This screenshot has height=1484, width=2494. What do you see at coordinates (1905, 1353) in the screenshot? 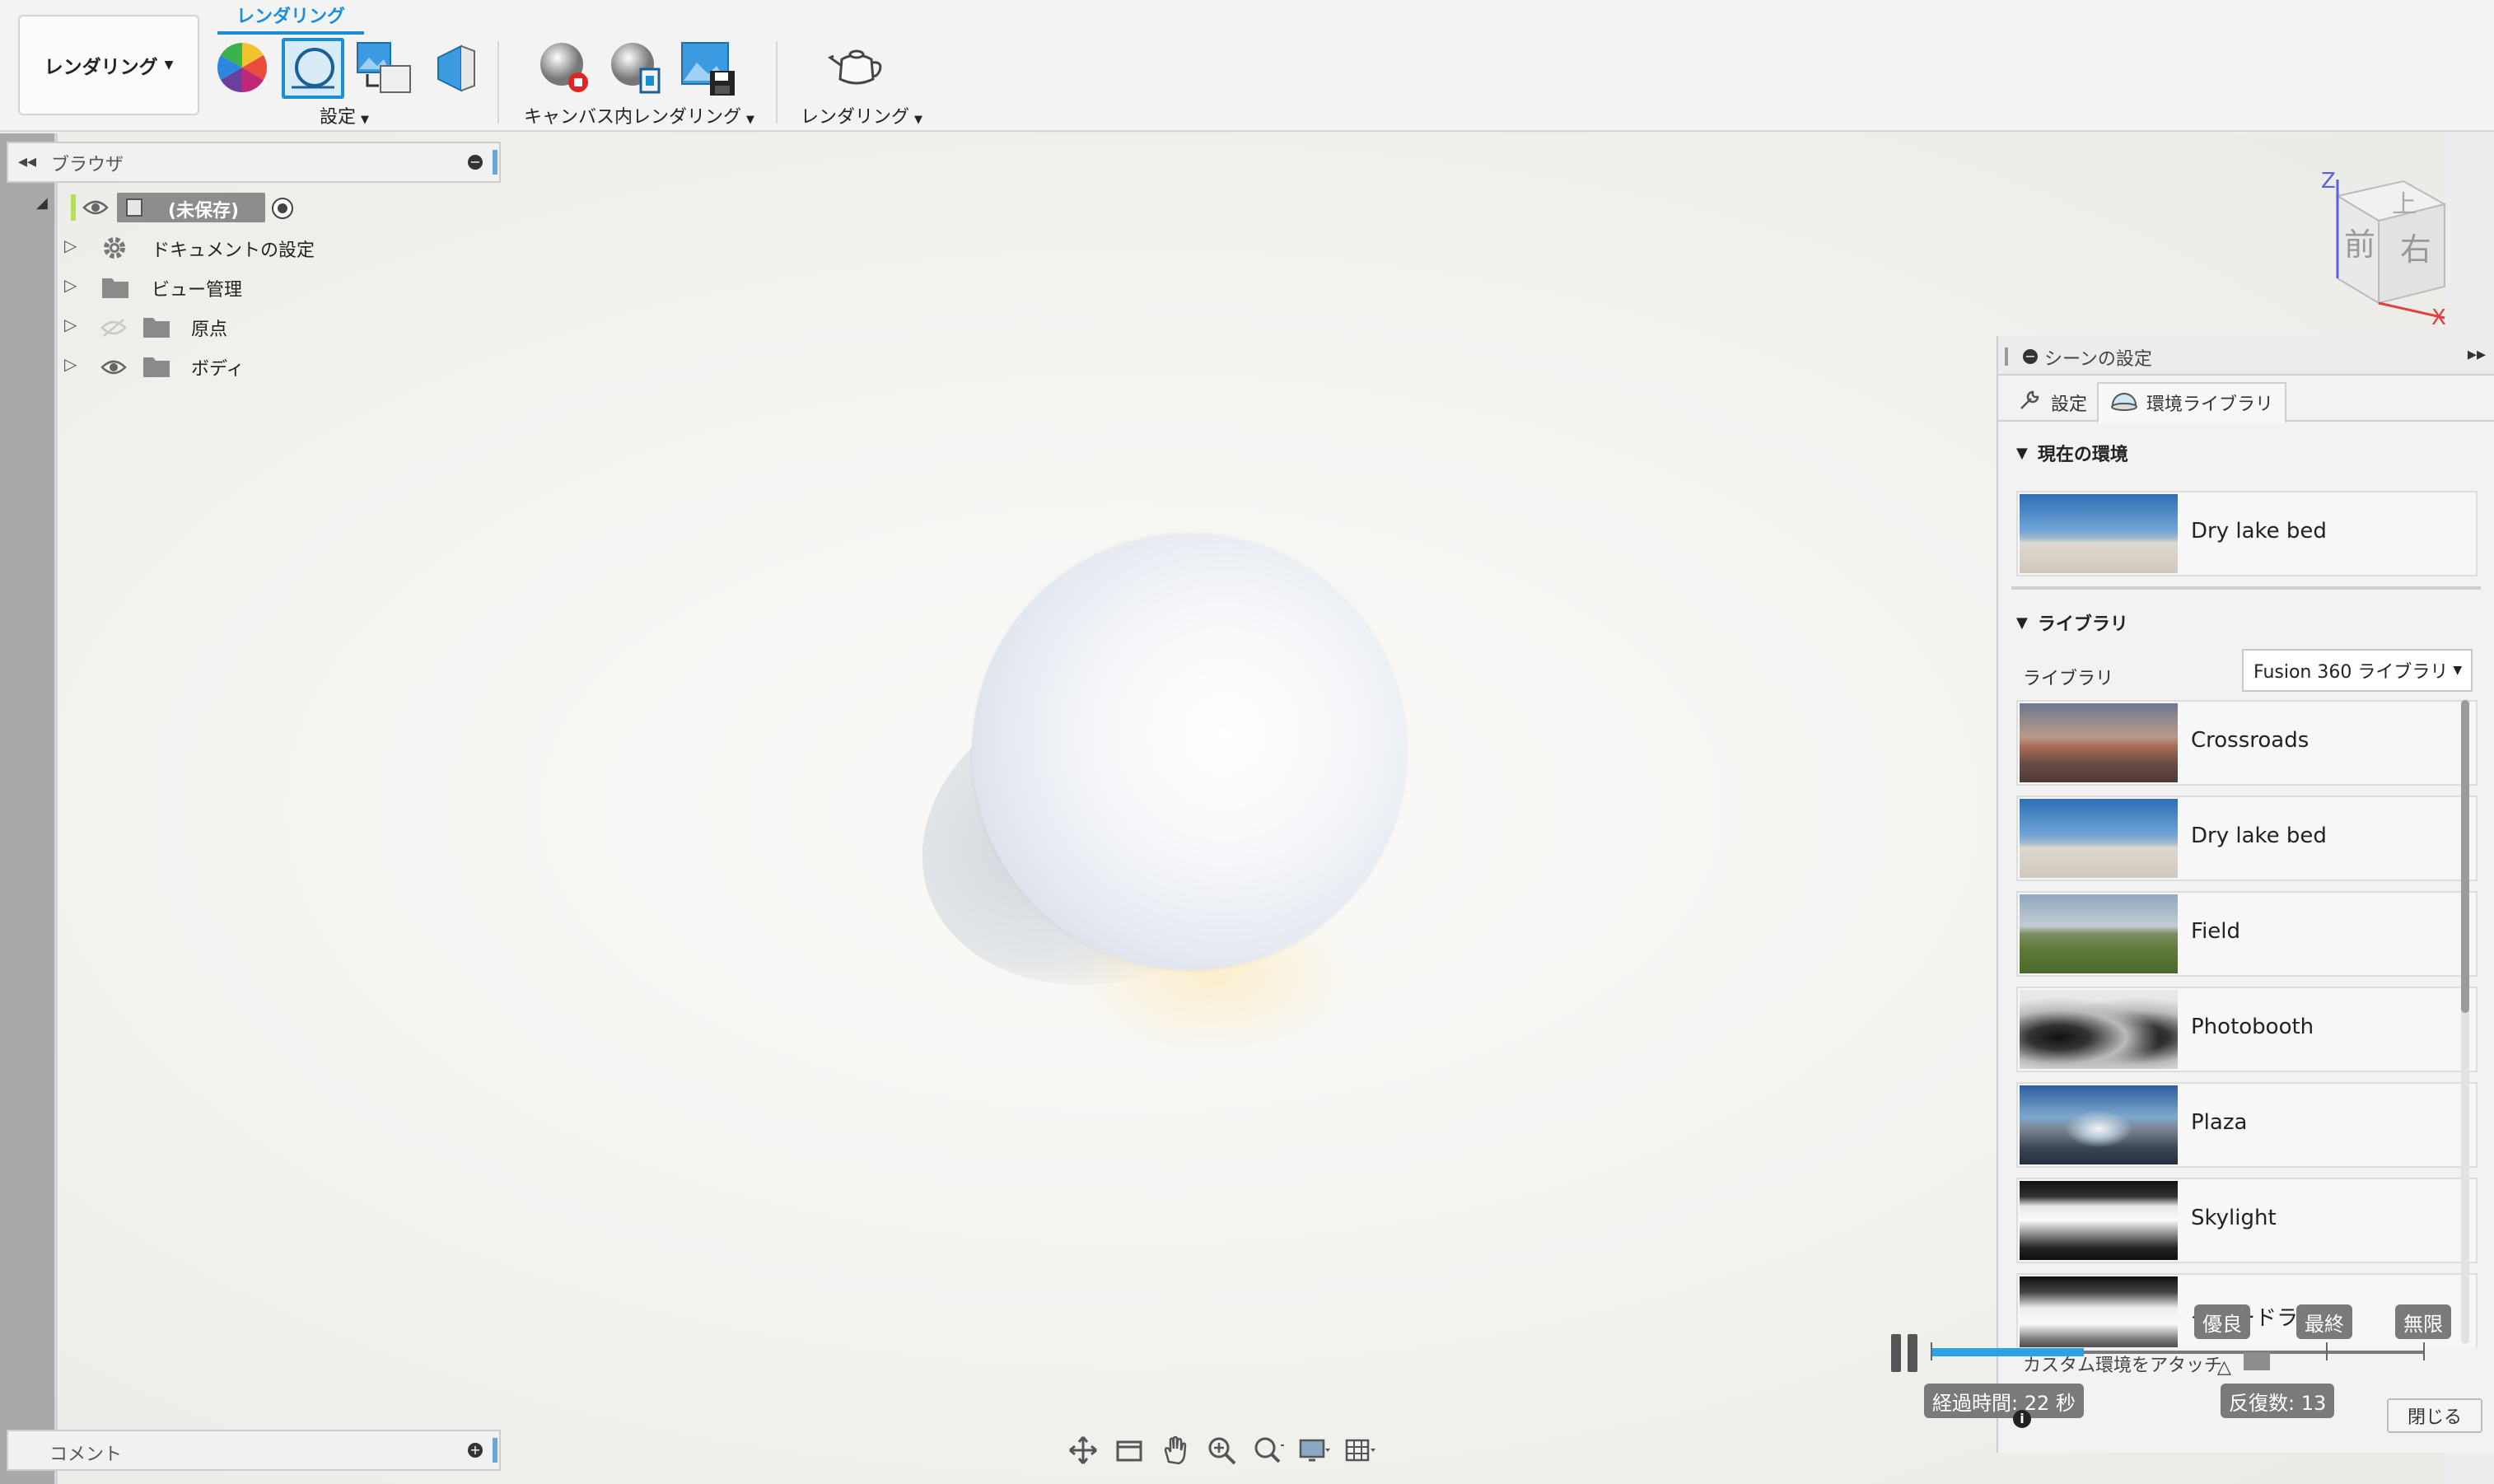
I see `pause-icon` at bounding box center [1905, 1353].